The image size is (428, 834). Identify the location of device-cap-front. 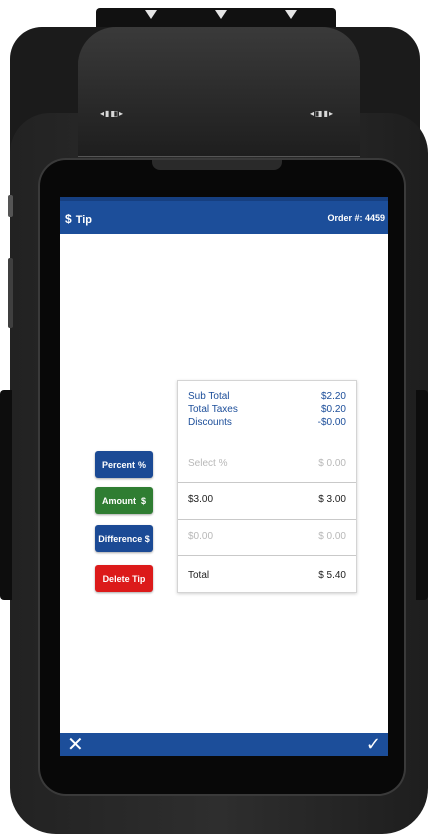
(219, 92).